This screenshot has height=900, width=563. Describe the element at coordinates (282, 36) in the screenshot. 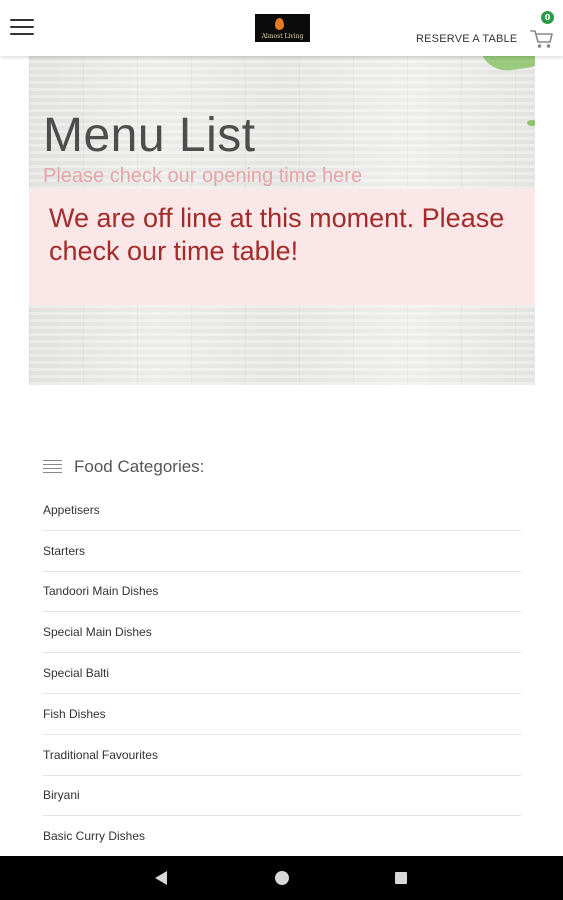

I see `logo-text: Almost Living` at that location.